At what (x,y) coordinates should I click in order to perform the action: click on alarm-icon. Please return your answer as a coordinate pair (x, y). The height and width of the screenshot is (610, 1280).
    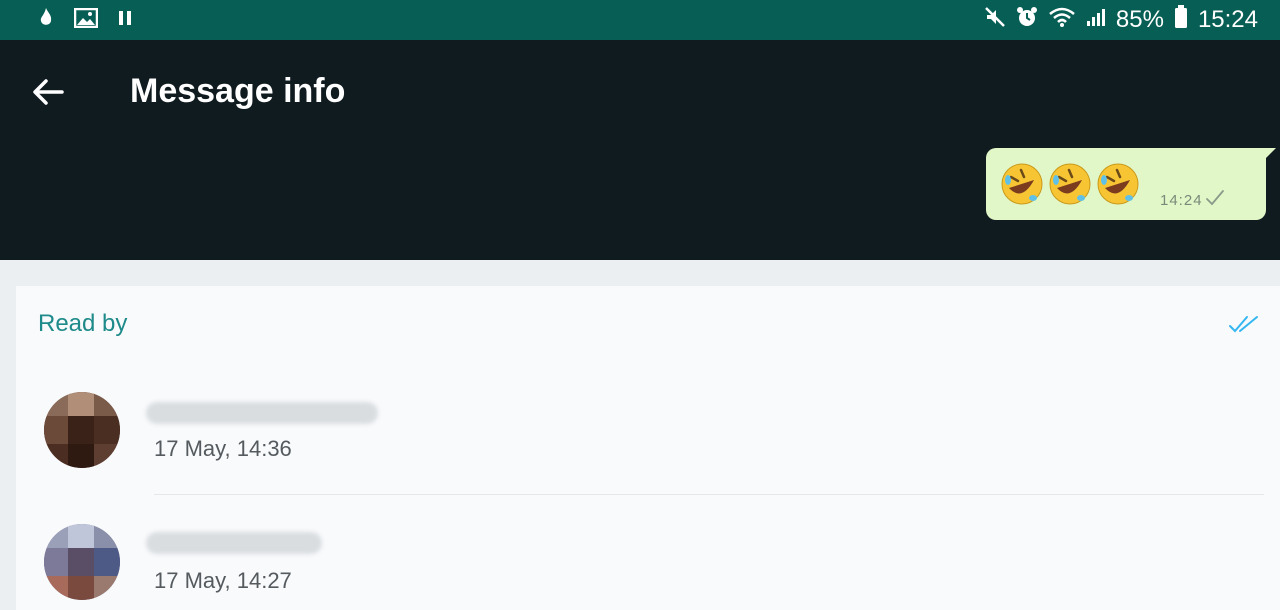
    Looking at the image, I should click on (1027, 20).